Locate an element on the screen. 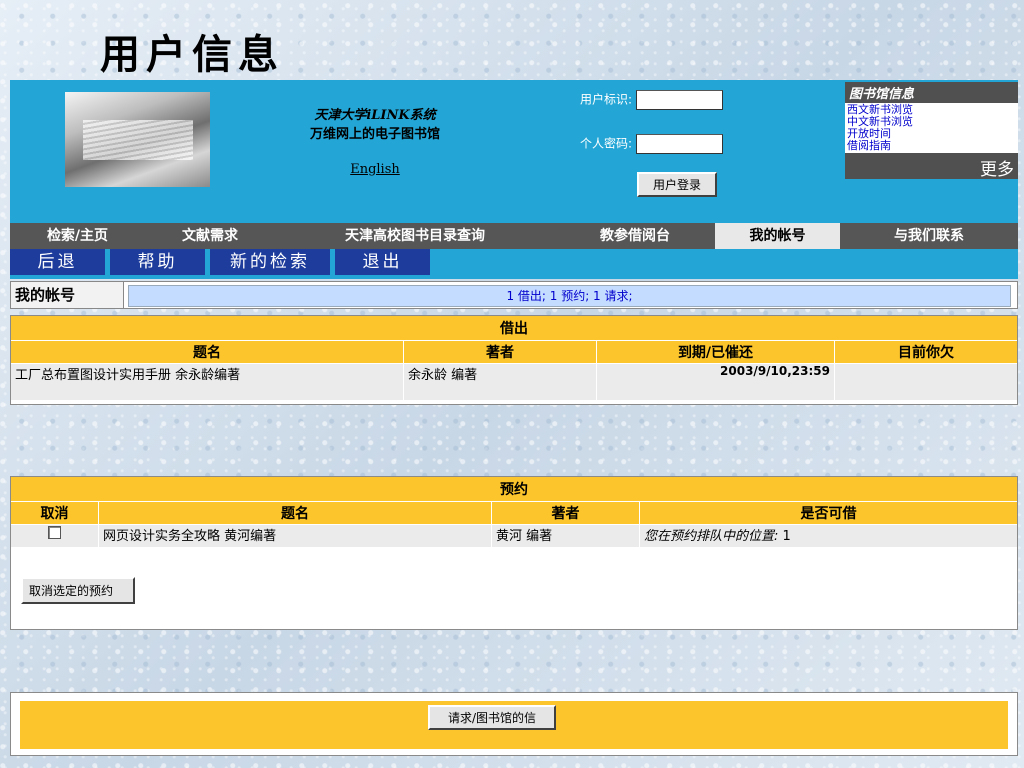  library-system-name: 天津大学iLINK系统 is located at coordinates (375, 115).